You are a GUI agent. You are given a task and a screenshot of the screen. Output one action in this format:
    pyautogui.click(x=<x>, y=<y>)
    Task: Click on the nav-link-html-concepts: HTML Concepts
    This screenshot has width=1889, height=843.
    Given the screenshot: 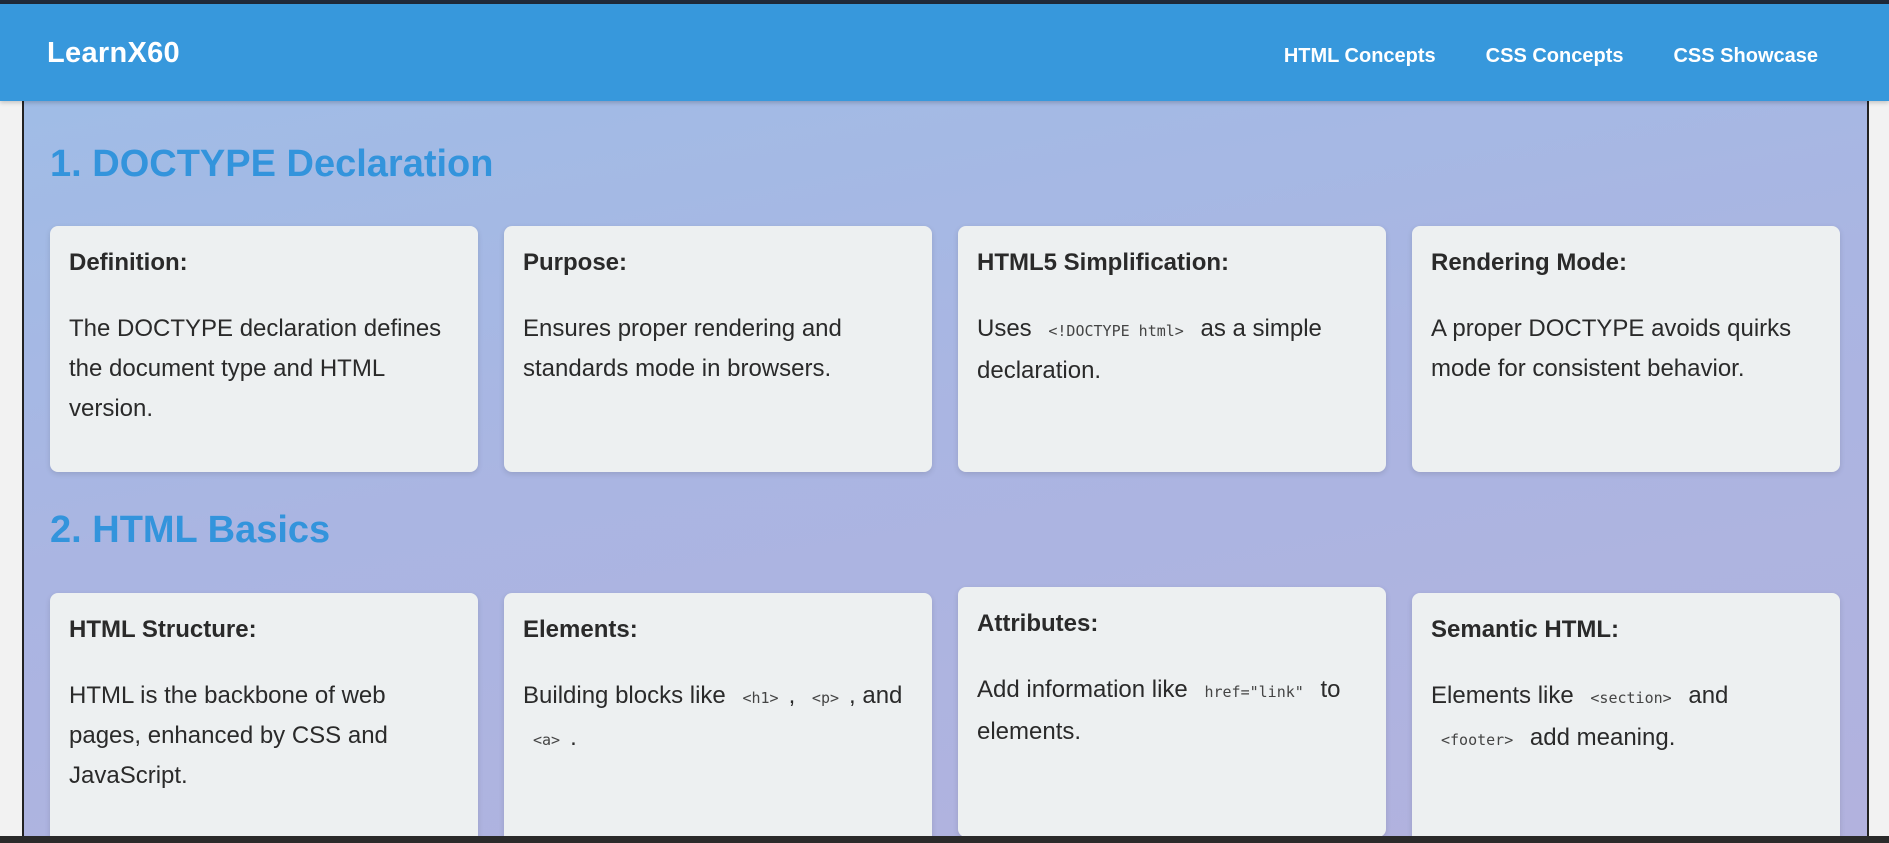 What is the action you would take?
    pyautogui.click(x=1360, y=56)
    